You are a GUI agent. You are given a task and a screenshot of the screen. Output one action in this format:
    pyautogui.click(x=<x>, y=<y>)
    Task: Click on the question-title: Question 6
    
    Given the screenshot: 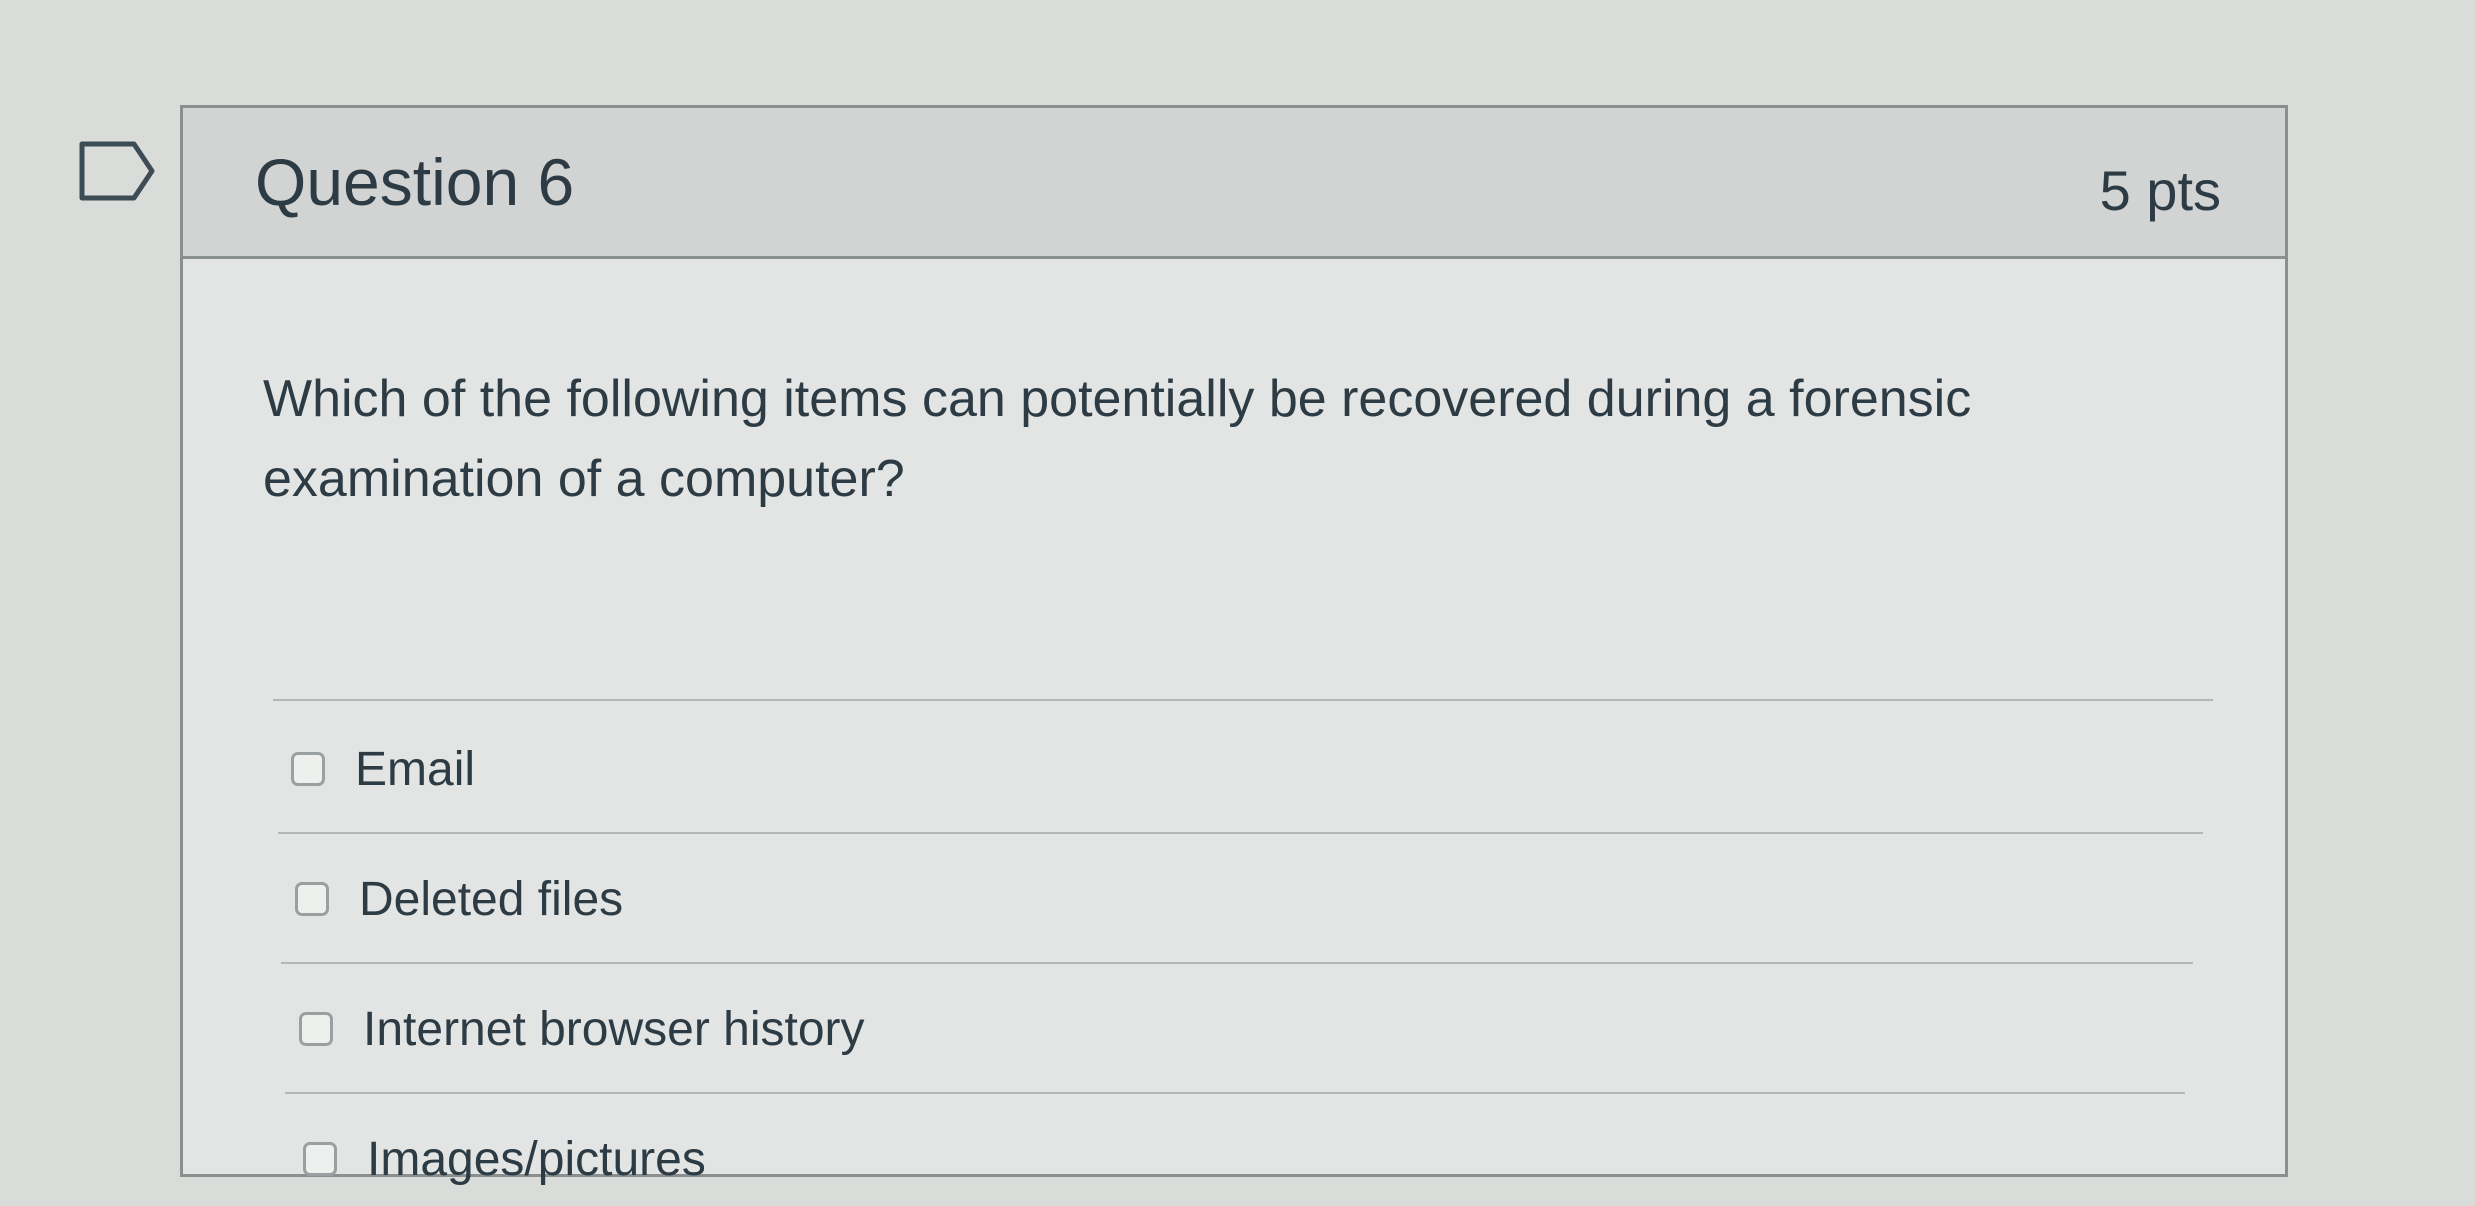 What is the action you would take?
    pyautogui.click(x=415, y=182)
    